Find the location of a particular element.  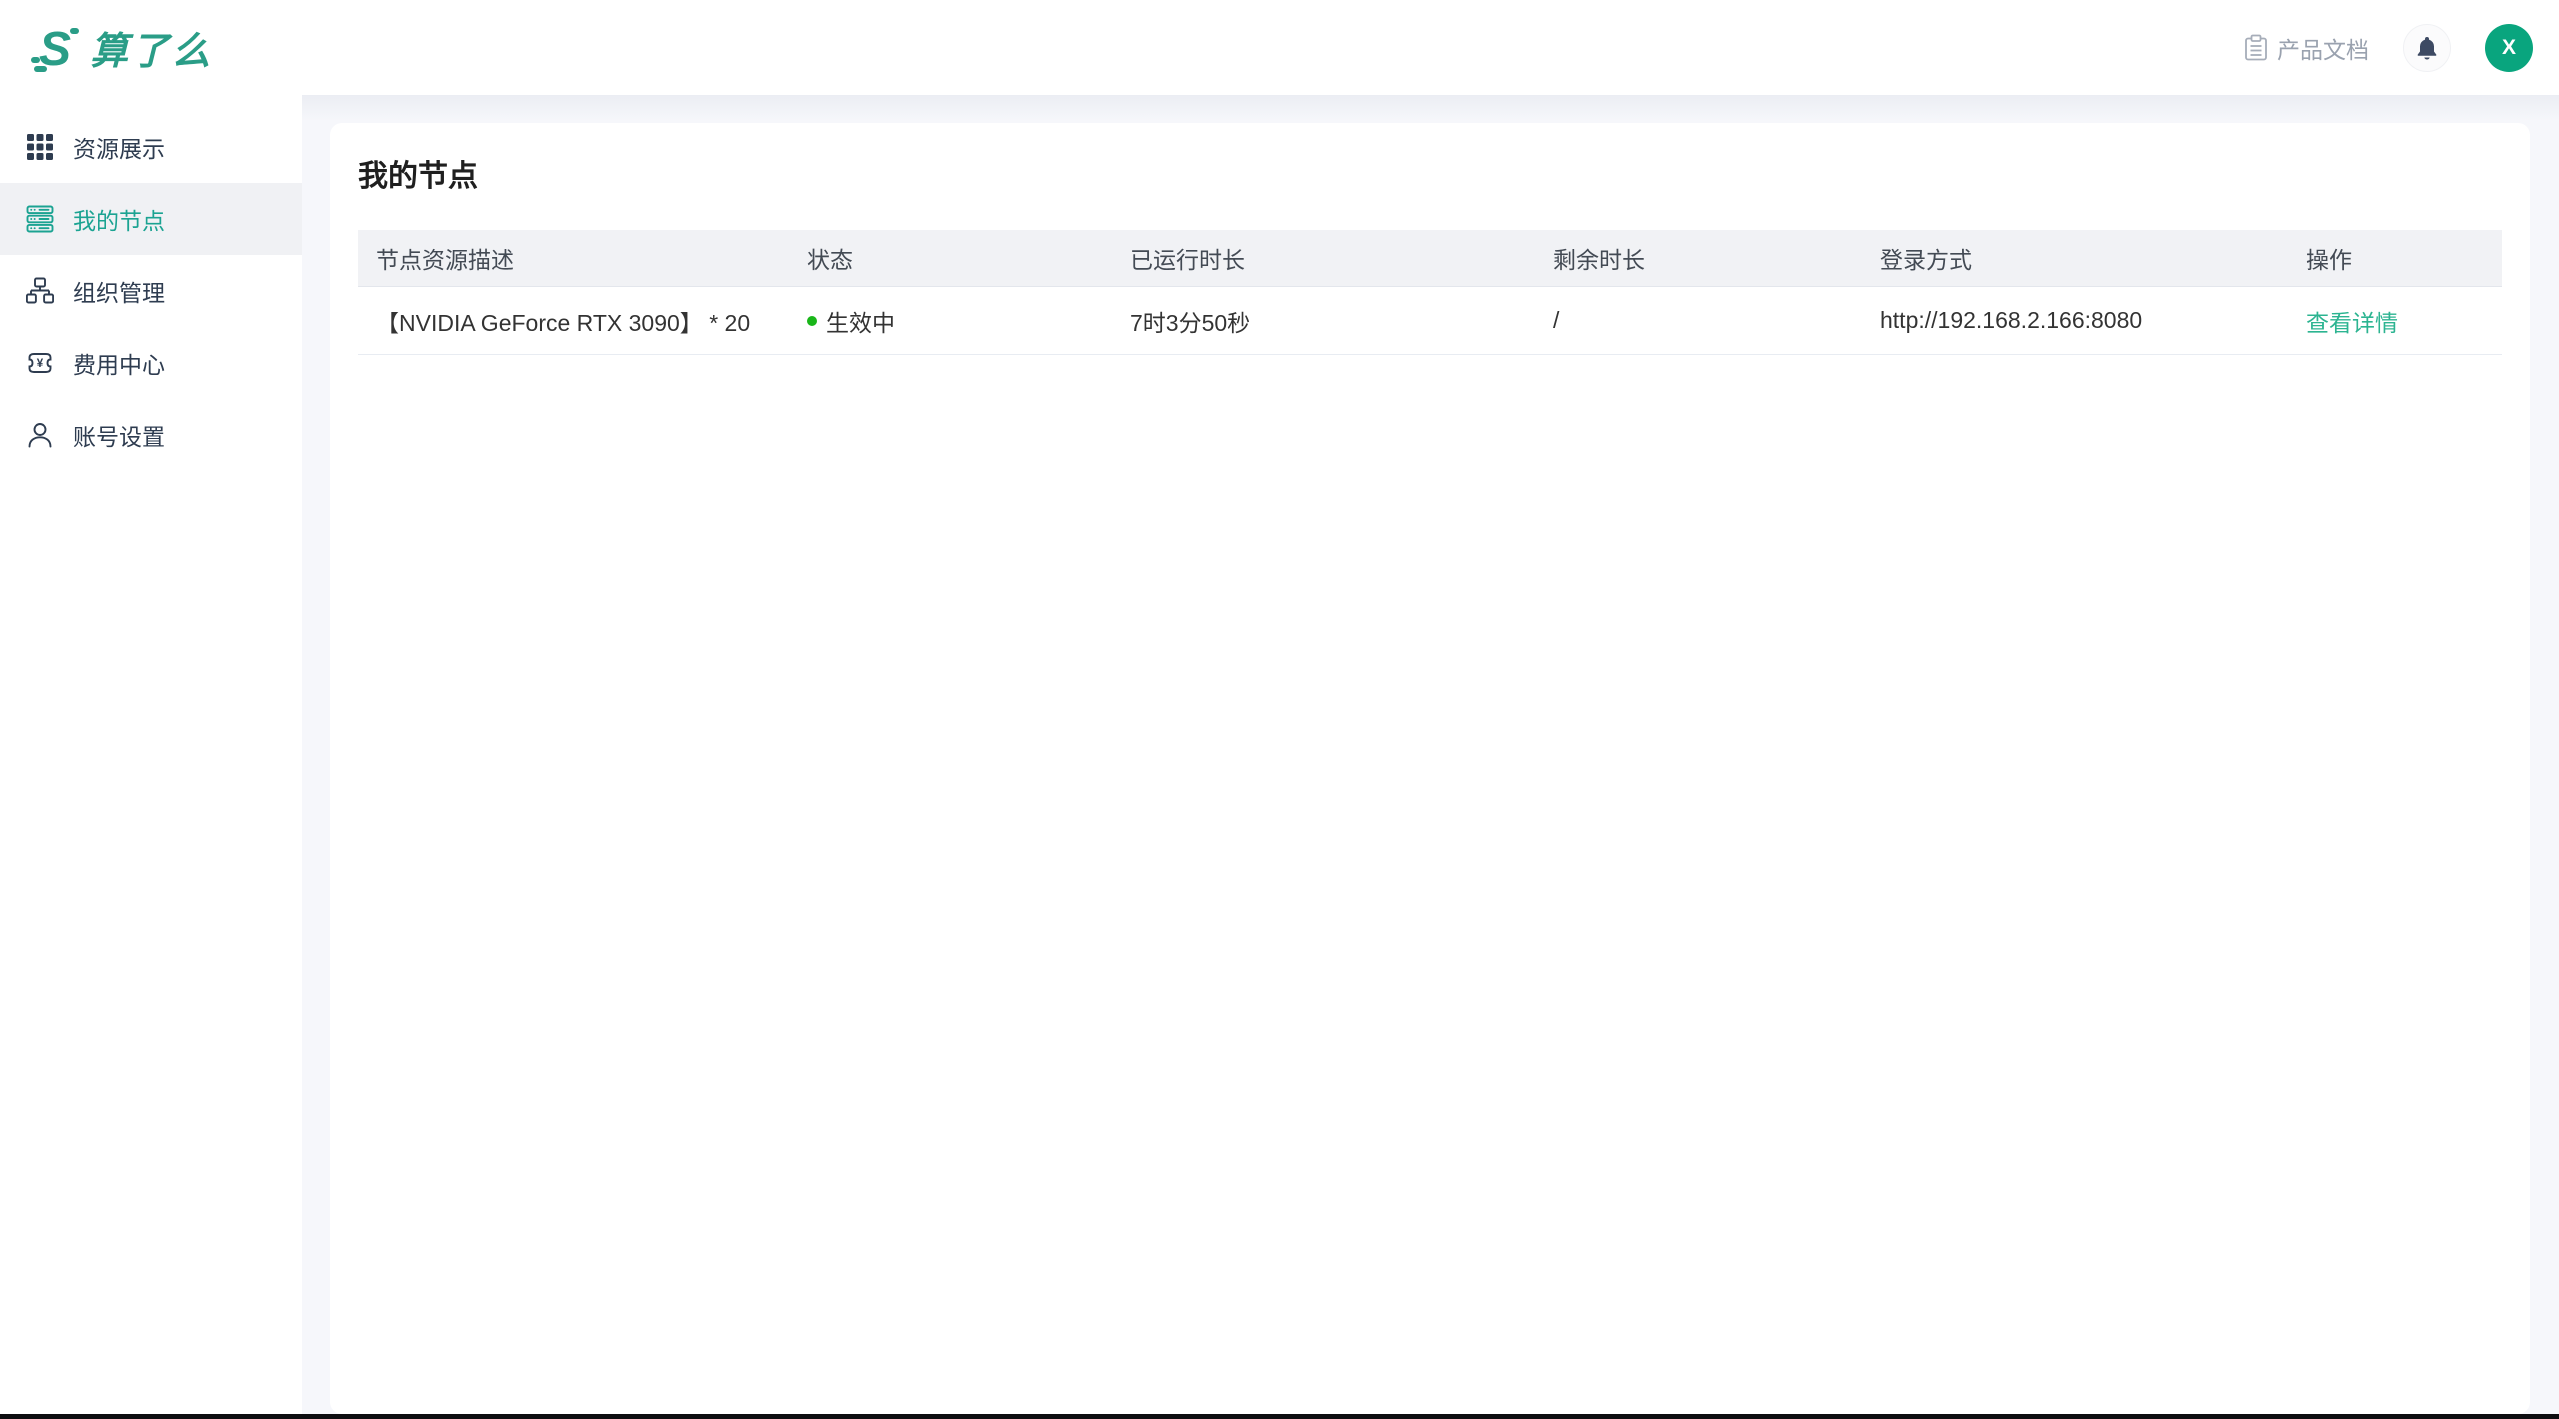

user-avatar: X is located at coordinates (2509, 47).